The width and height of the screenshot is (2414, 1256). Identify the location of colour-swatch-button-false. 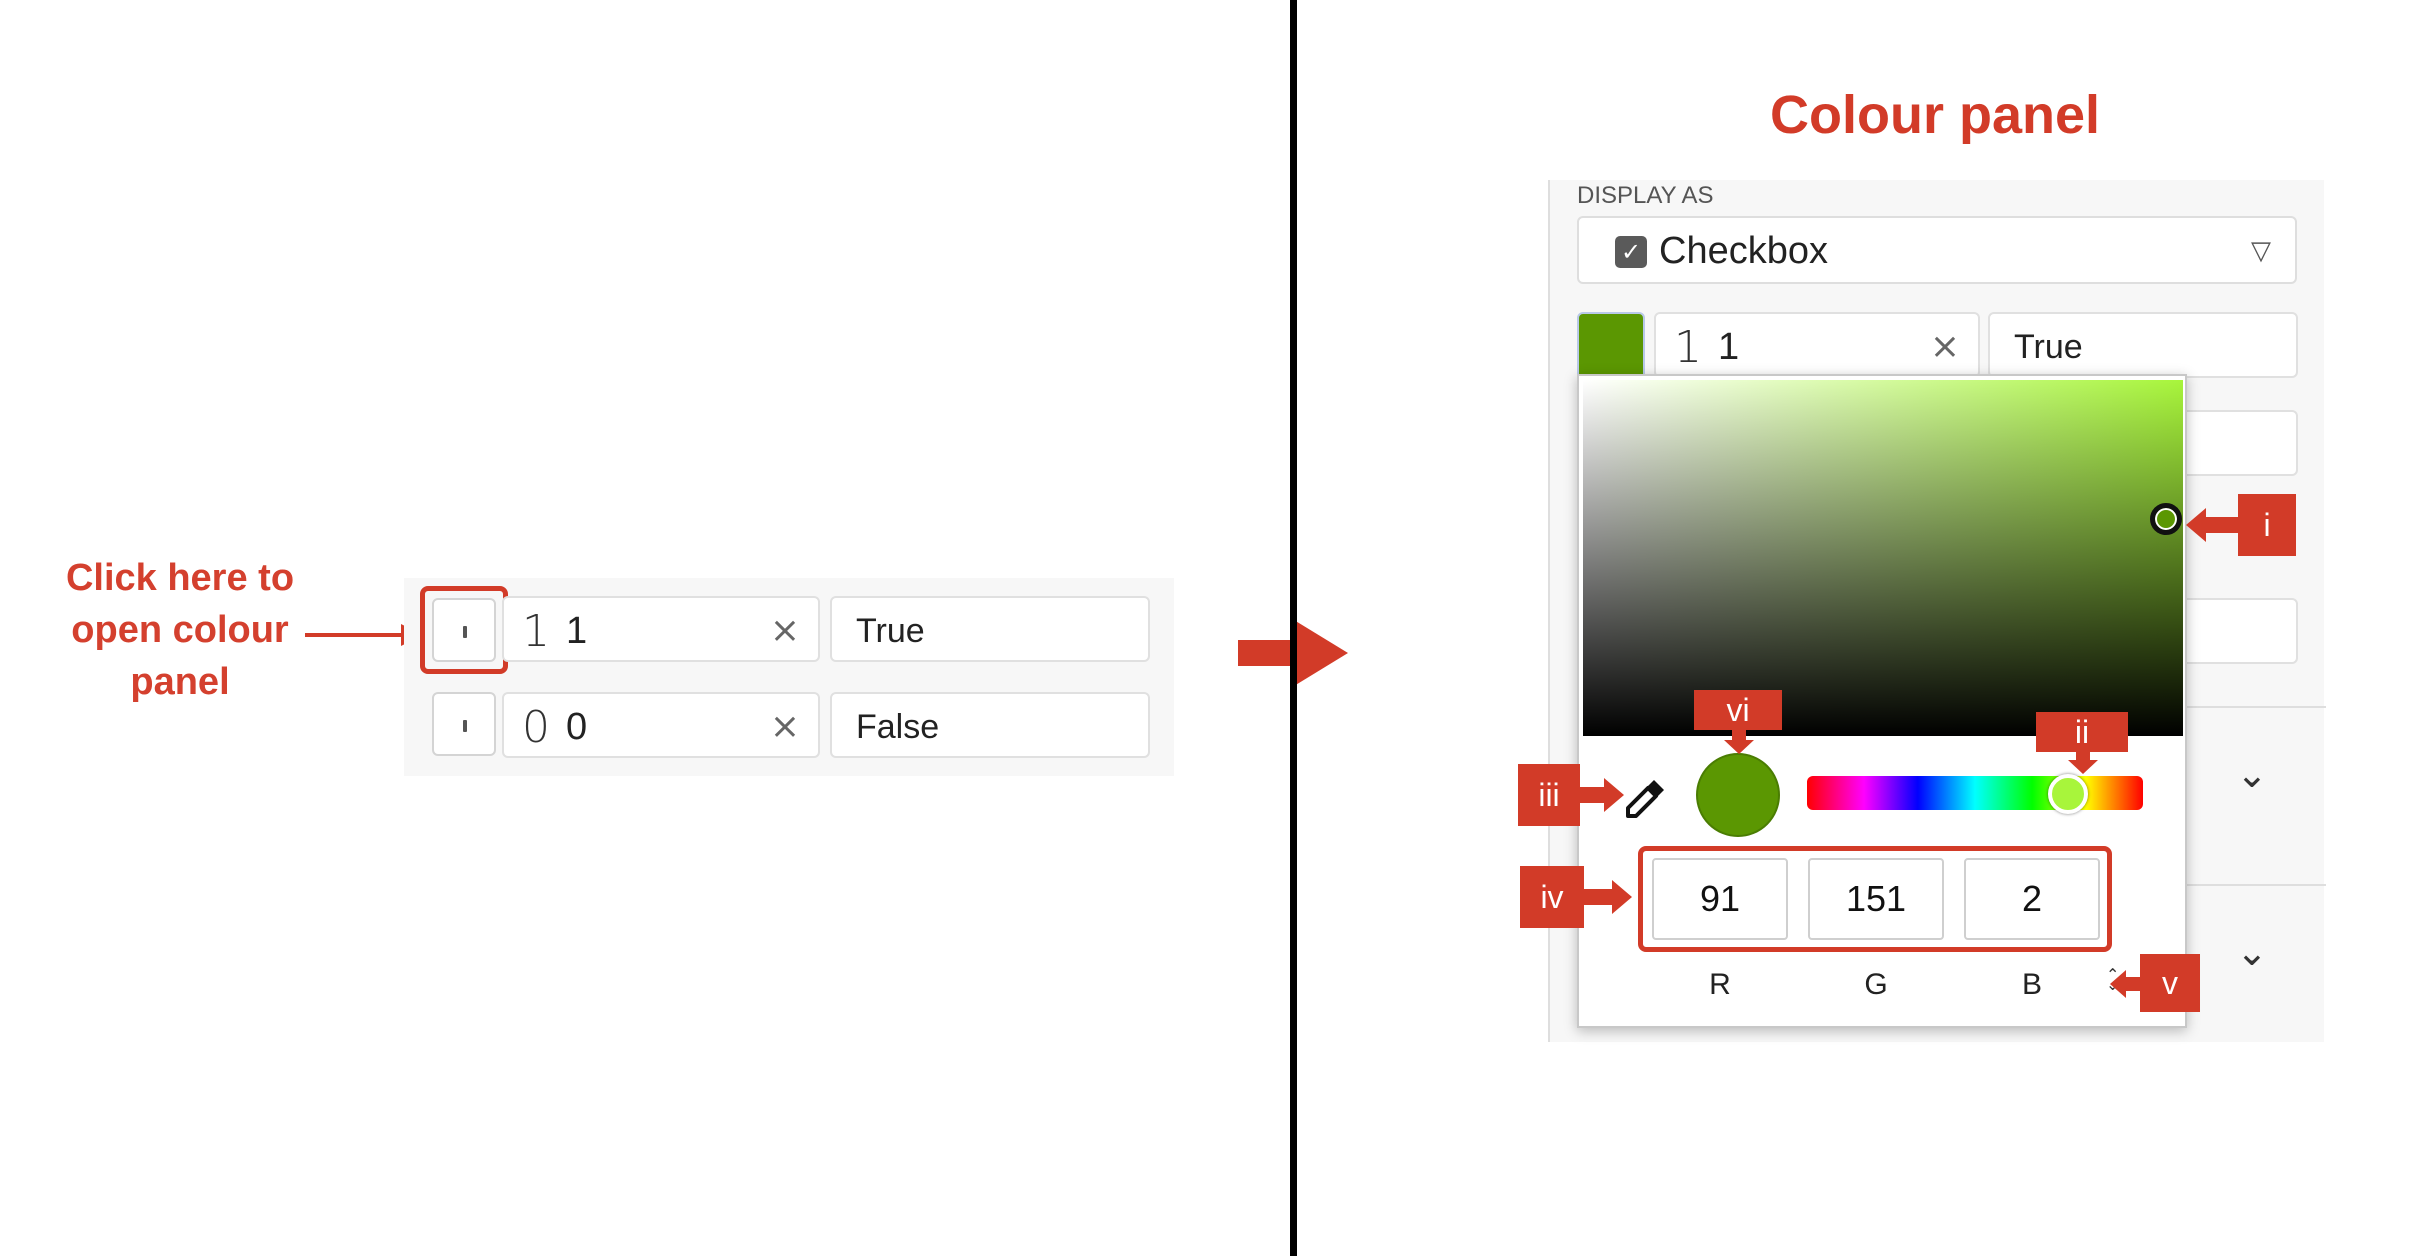
(464, 724).